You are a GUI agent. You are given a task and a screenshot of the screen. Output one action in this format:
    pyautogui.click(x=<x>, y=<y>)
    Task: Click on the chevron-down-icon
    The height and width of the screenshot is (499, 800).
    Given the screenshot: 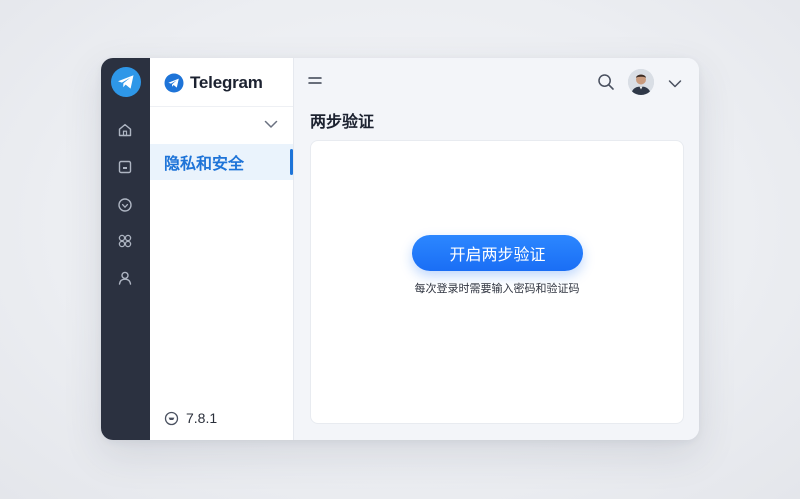 What is the action you would take?
    pyautogui.click(x=271, y=124)
    